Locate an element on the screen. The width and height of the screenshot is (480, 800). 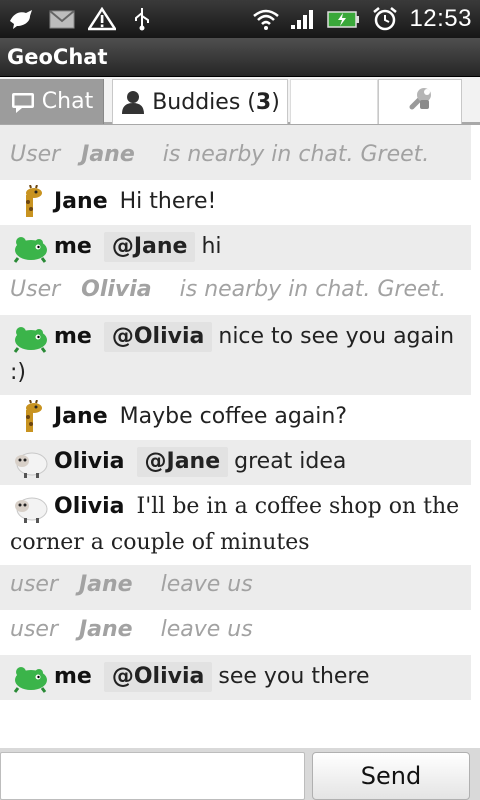
message-text: hi is located at coordinates (211, 246).